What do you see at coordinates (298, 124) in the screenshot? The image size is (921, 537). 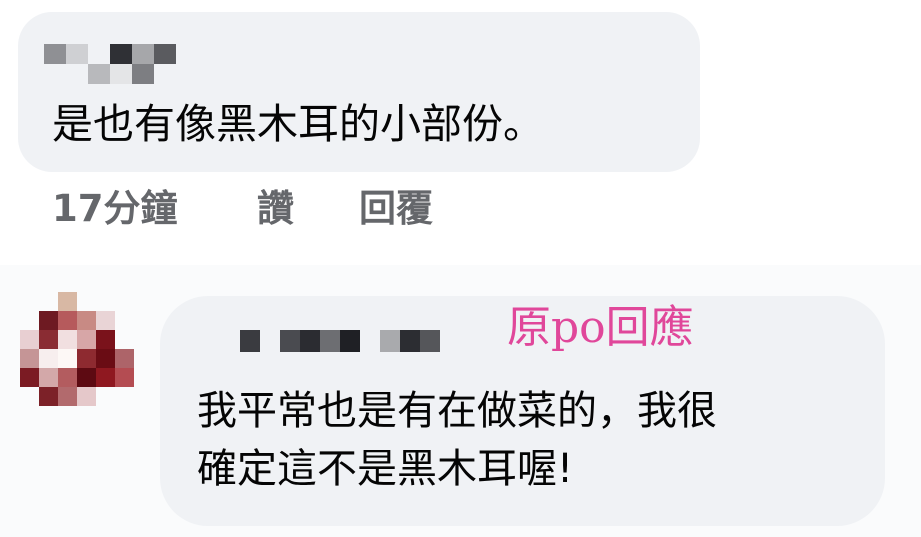 I see `comment-text: 是也有像黑木耳的小部份。` at bounding box center [298, 124].